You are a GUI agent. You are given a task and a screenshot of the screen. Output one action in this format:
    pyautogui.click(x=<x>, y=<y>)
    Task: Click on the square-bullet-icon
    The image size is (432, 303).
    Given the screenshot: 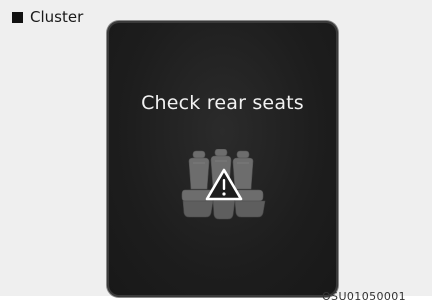 What is the action you would take?
    pyautogui.click(x=17, y=17)
    